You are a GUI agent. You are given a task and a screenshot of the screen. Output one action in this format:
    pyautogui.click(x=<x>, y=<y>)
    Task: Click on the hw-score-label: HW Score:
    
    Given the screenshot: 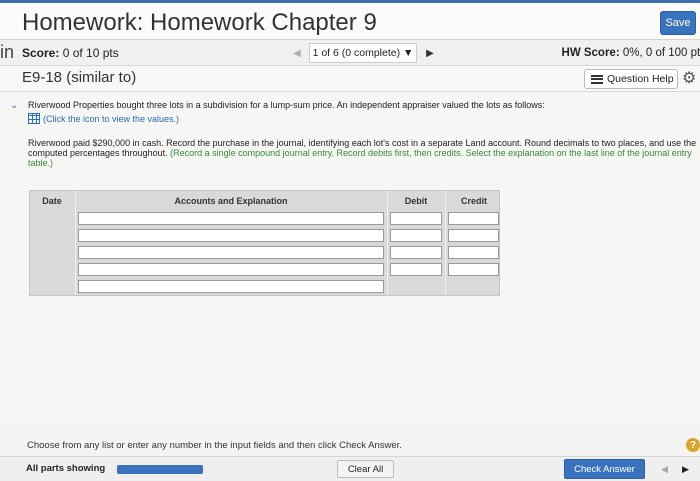 What is the action you would take?
    pyautogui.click(x=590, y=53)
    